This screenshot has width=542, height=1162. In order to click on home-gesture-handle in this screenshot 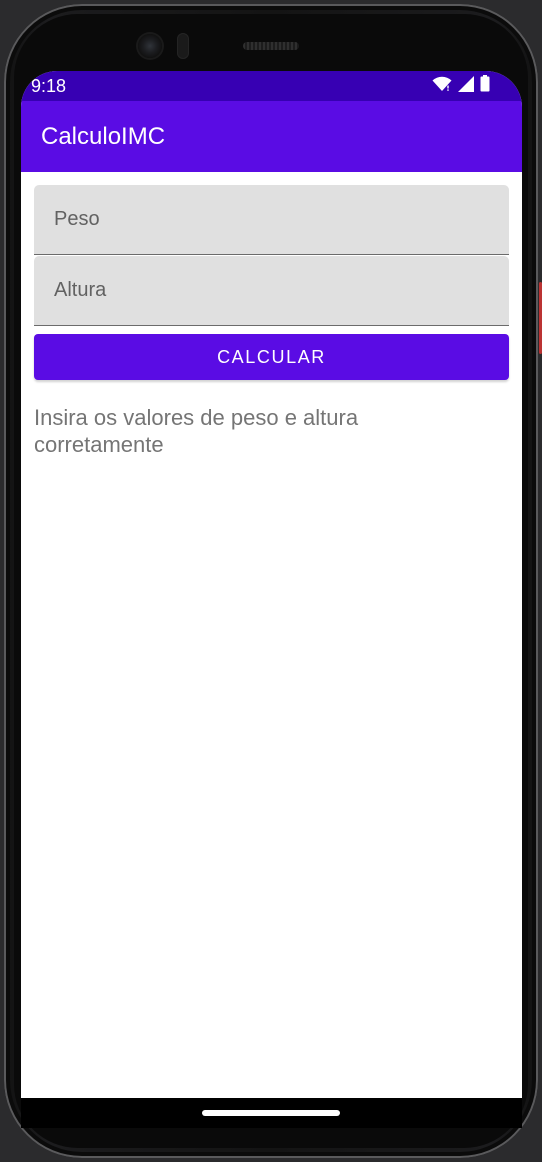, I will do `click(271, 1113)`.